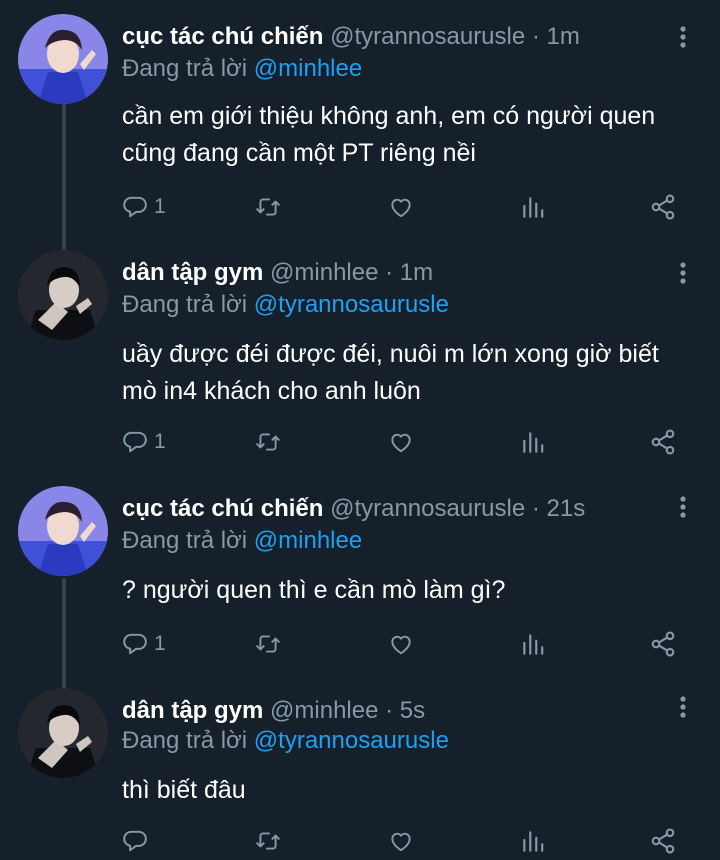 The image size is (720, 860). I want to click on tweet-actions, so click(407, 841).